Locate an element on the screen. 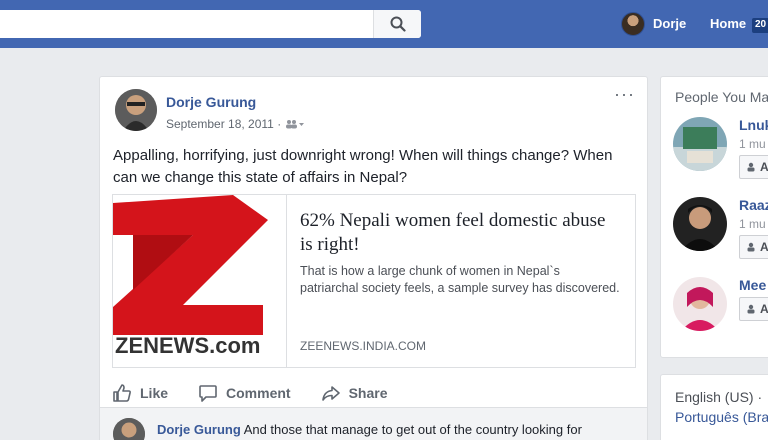  share-label: Share is located at coordinates (368, 393).